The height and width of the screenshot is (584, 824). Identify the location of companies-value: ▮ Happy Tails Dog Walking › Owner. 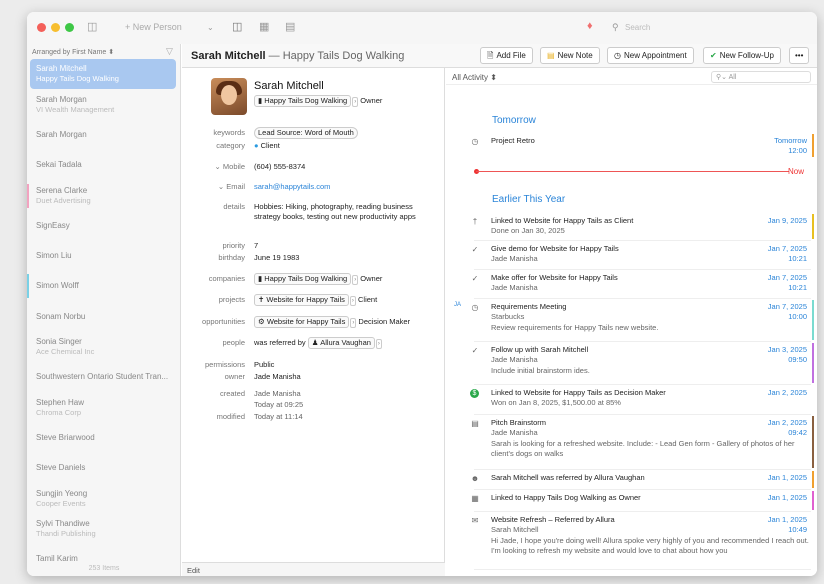
(318, 279).